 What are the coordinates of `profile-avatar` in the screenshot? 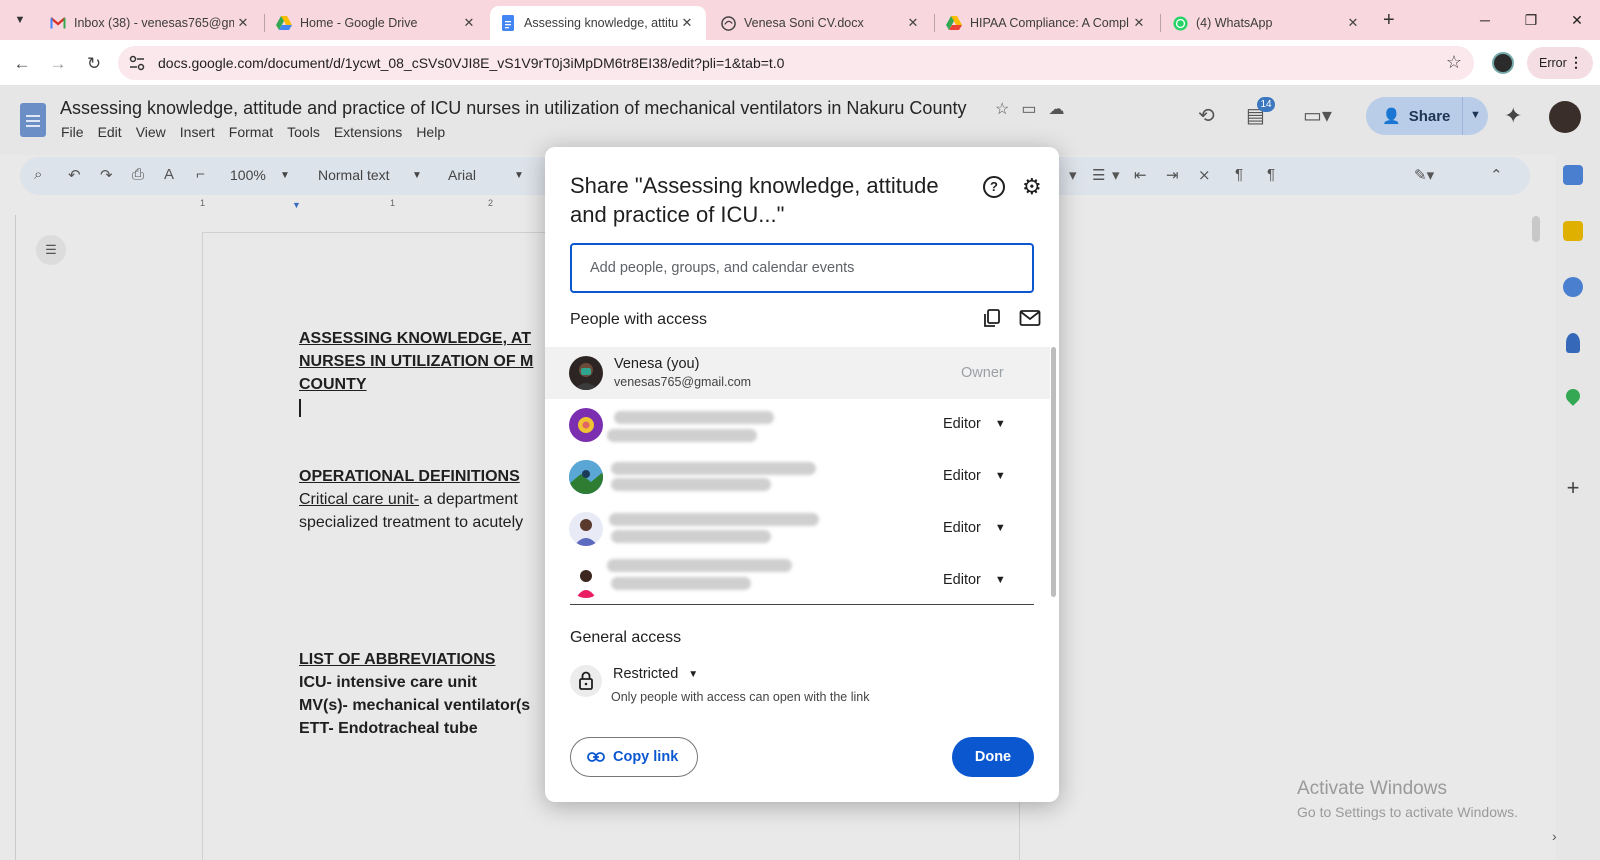 It's located at (1503, 63).